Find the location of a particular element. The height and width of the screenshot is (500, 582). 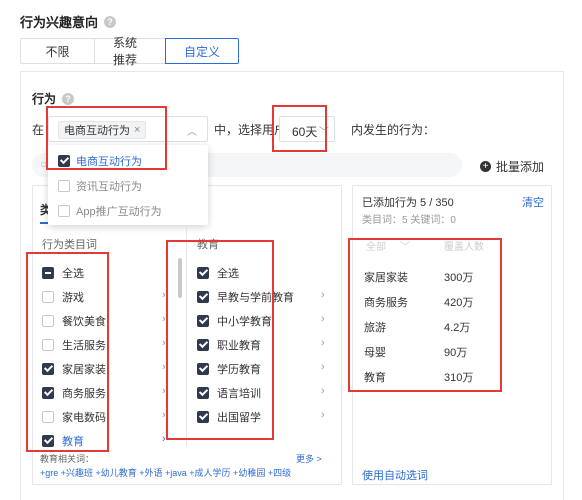

selected-scene-tag: 电商互动行为 × is located at coordinates (102, 130).